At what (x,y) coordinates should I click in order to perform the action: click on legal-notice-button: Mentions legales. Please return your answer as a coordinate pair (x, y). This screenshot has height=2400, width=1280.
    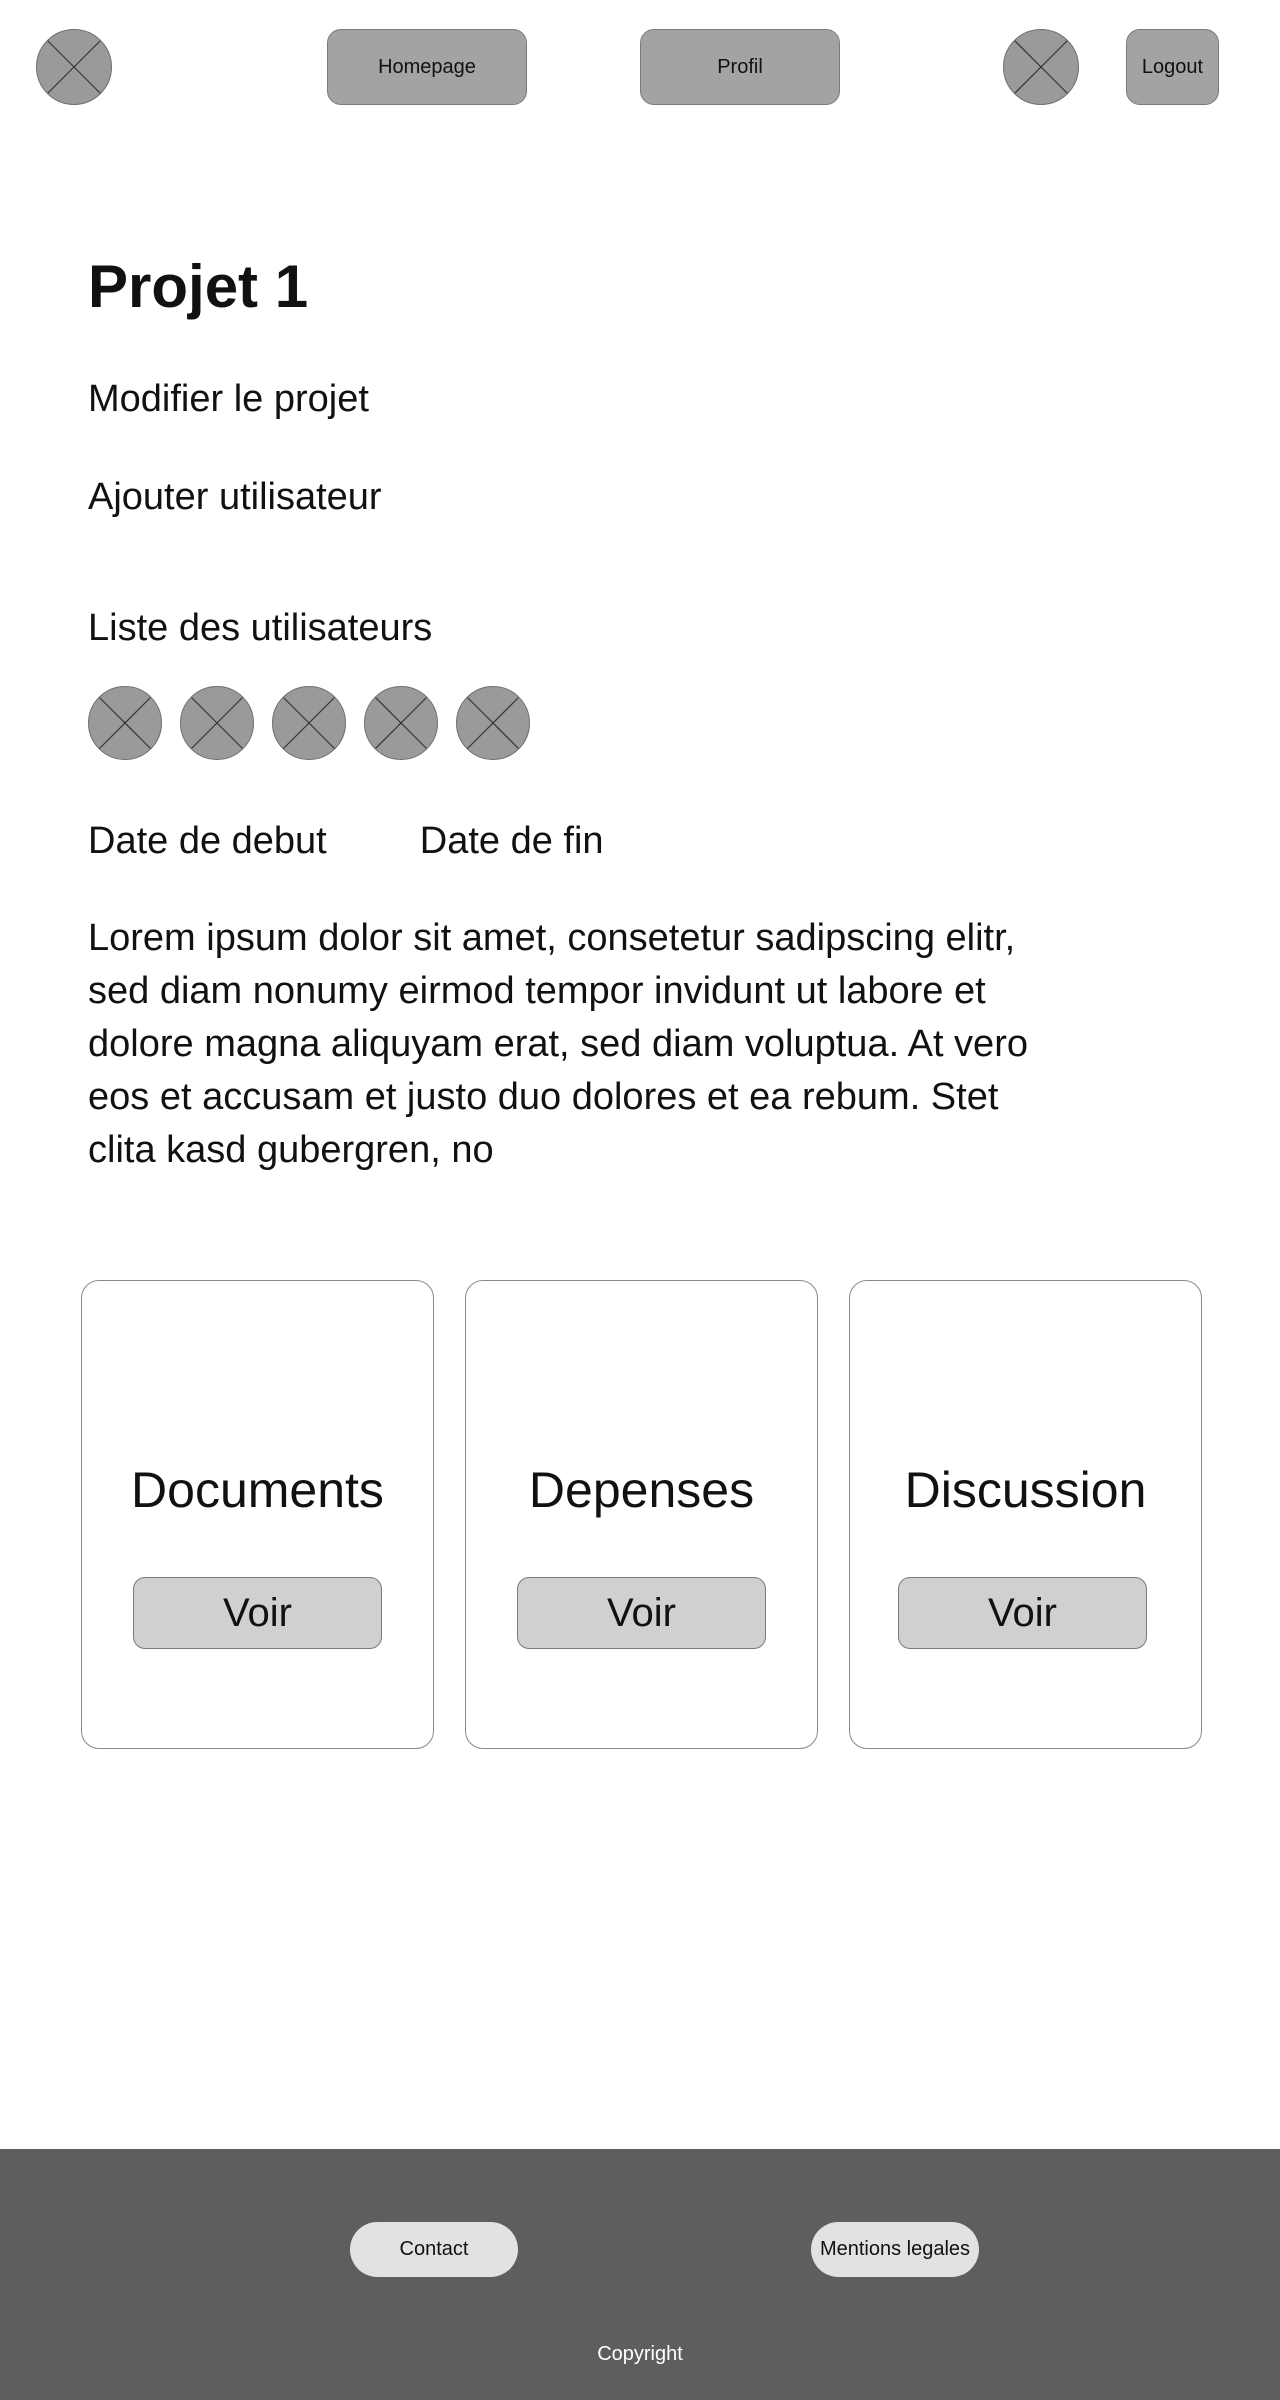
    Looking at the image, I should click on (895, 2249).